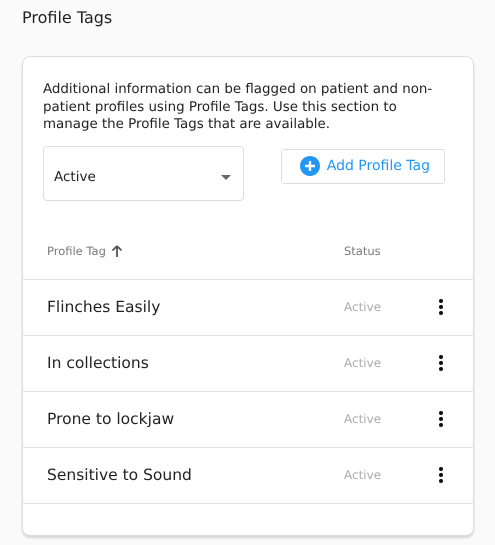  Describe the element at coordinates (76, 251) in the screenshot. I see `column-header: Profile Tag` at that location.